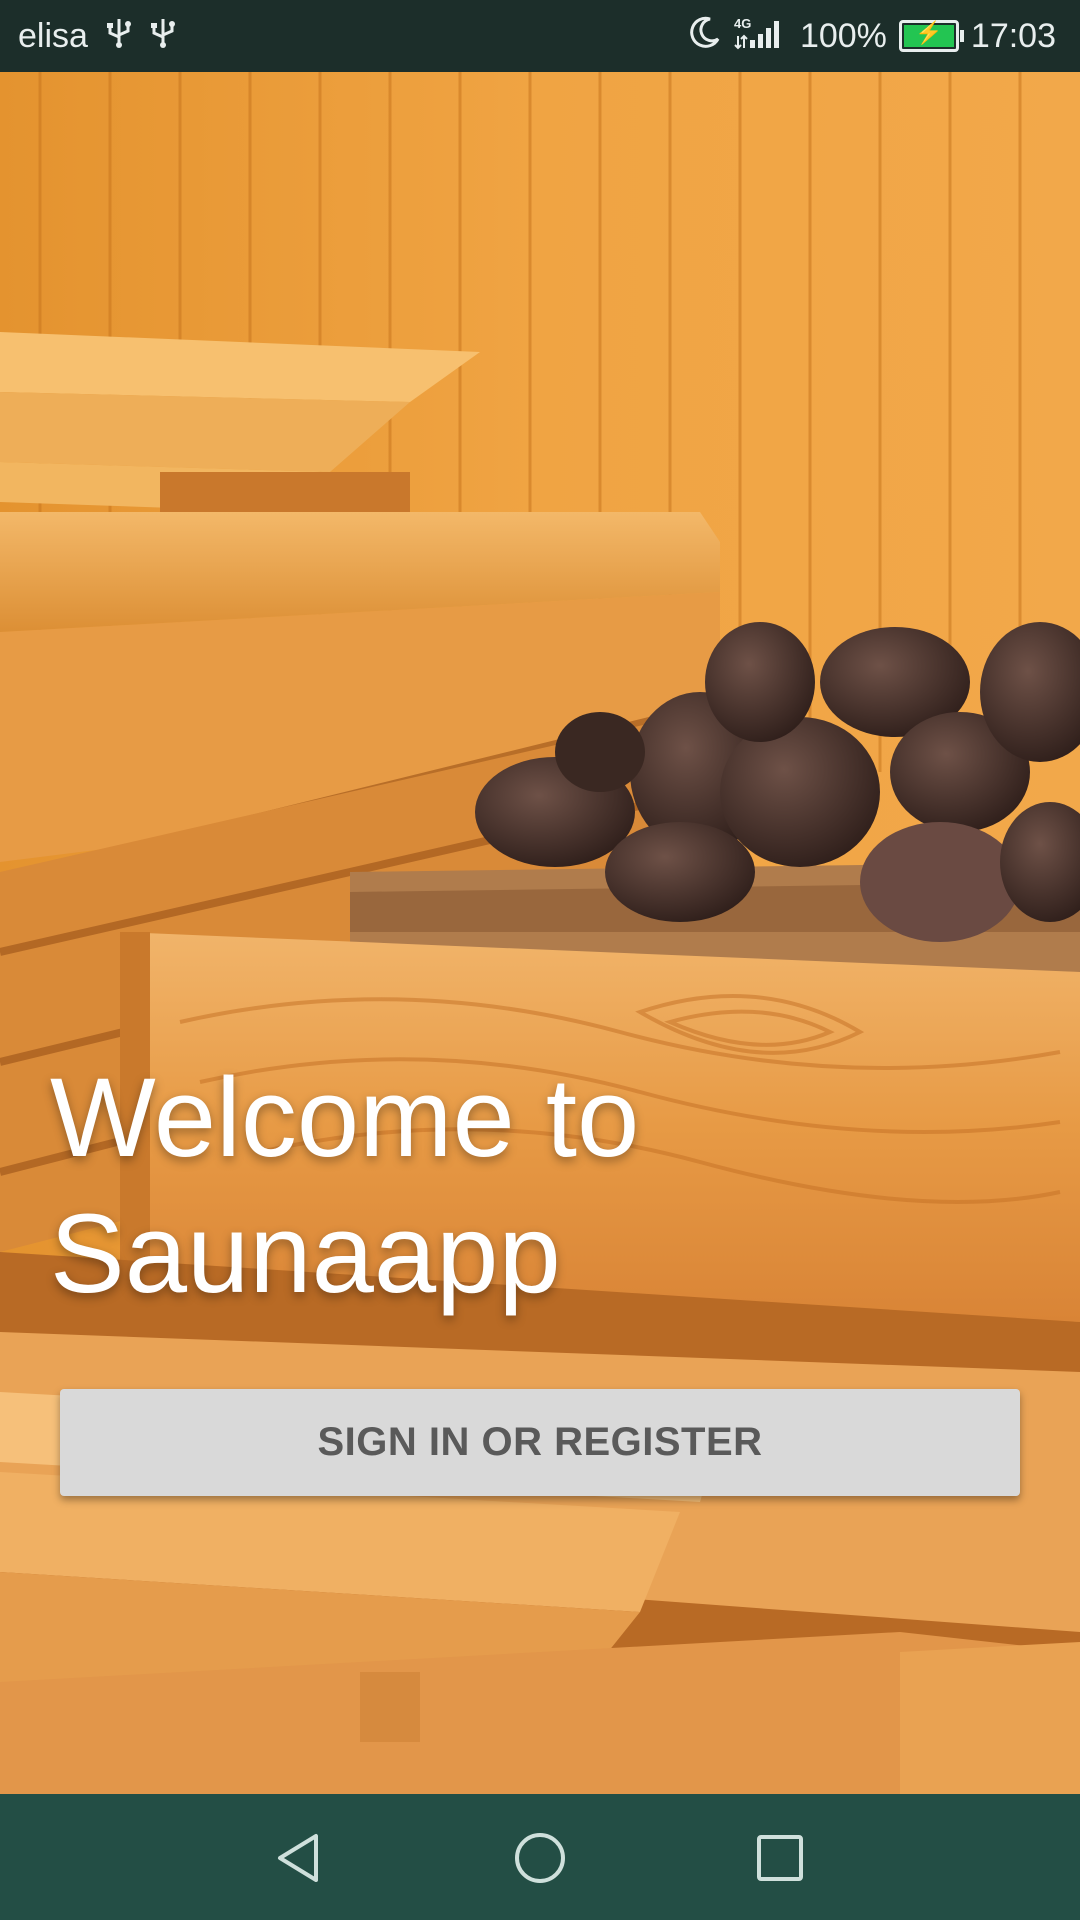 Image resolution: width=1080 pixels, height=1920 pixels. Describe the element at coordinates (540, 36) in the screenshot. I see `status-bar: elisa 4G 100% ⚡ 17:03` at that location.